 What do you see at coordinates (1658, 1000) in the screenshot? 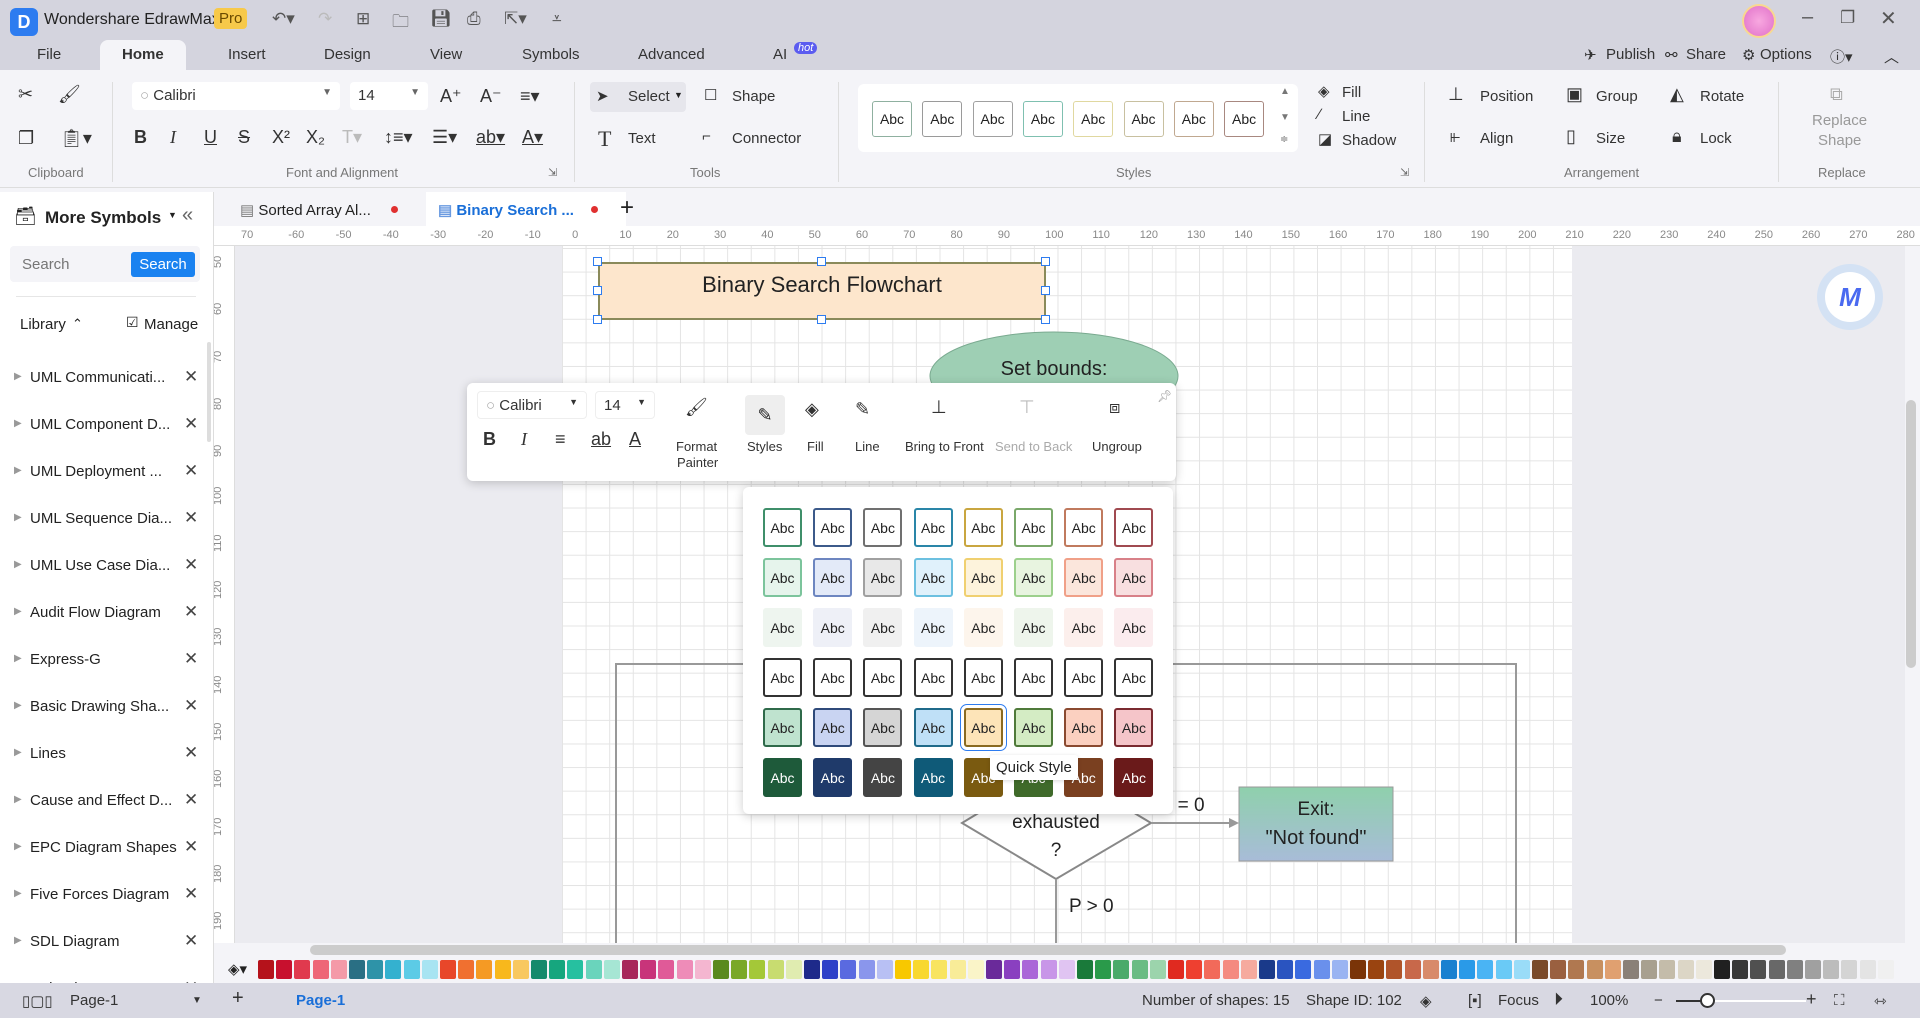
I see `zoom-out-icon: −` at bounding box center [1658, 1000].